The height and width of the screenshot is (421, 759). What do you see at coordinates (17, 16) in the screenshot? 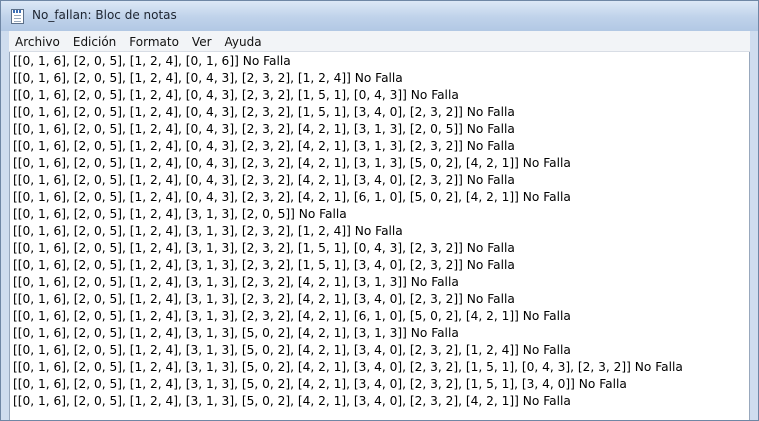
I see `notepad-icon` at bounding box center [17, 16].